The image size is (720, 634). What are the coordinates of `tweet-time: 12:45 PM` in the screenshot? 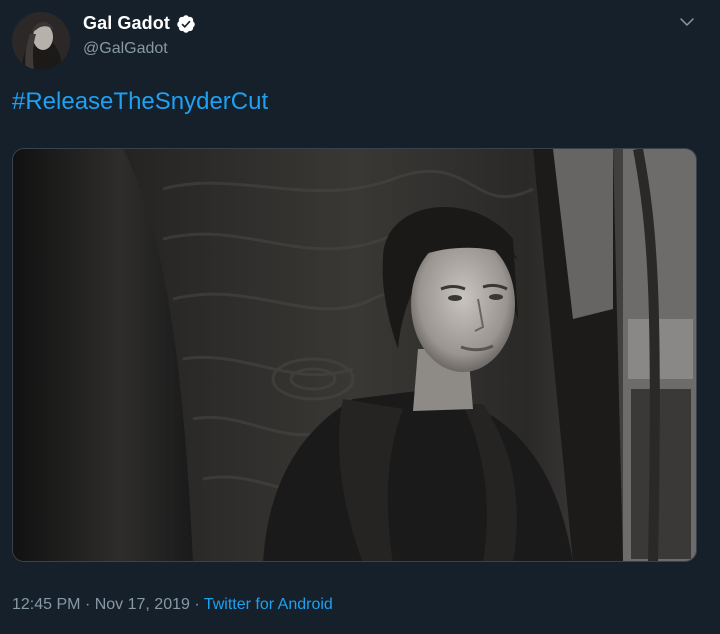 It's located at (46, 604).